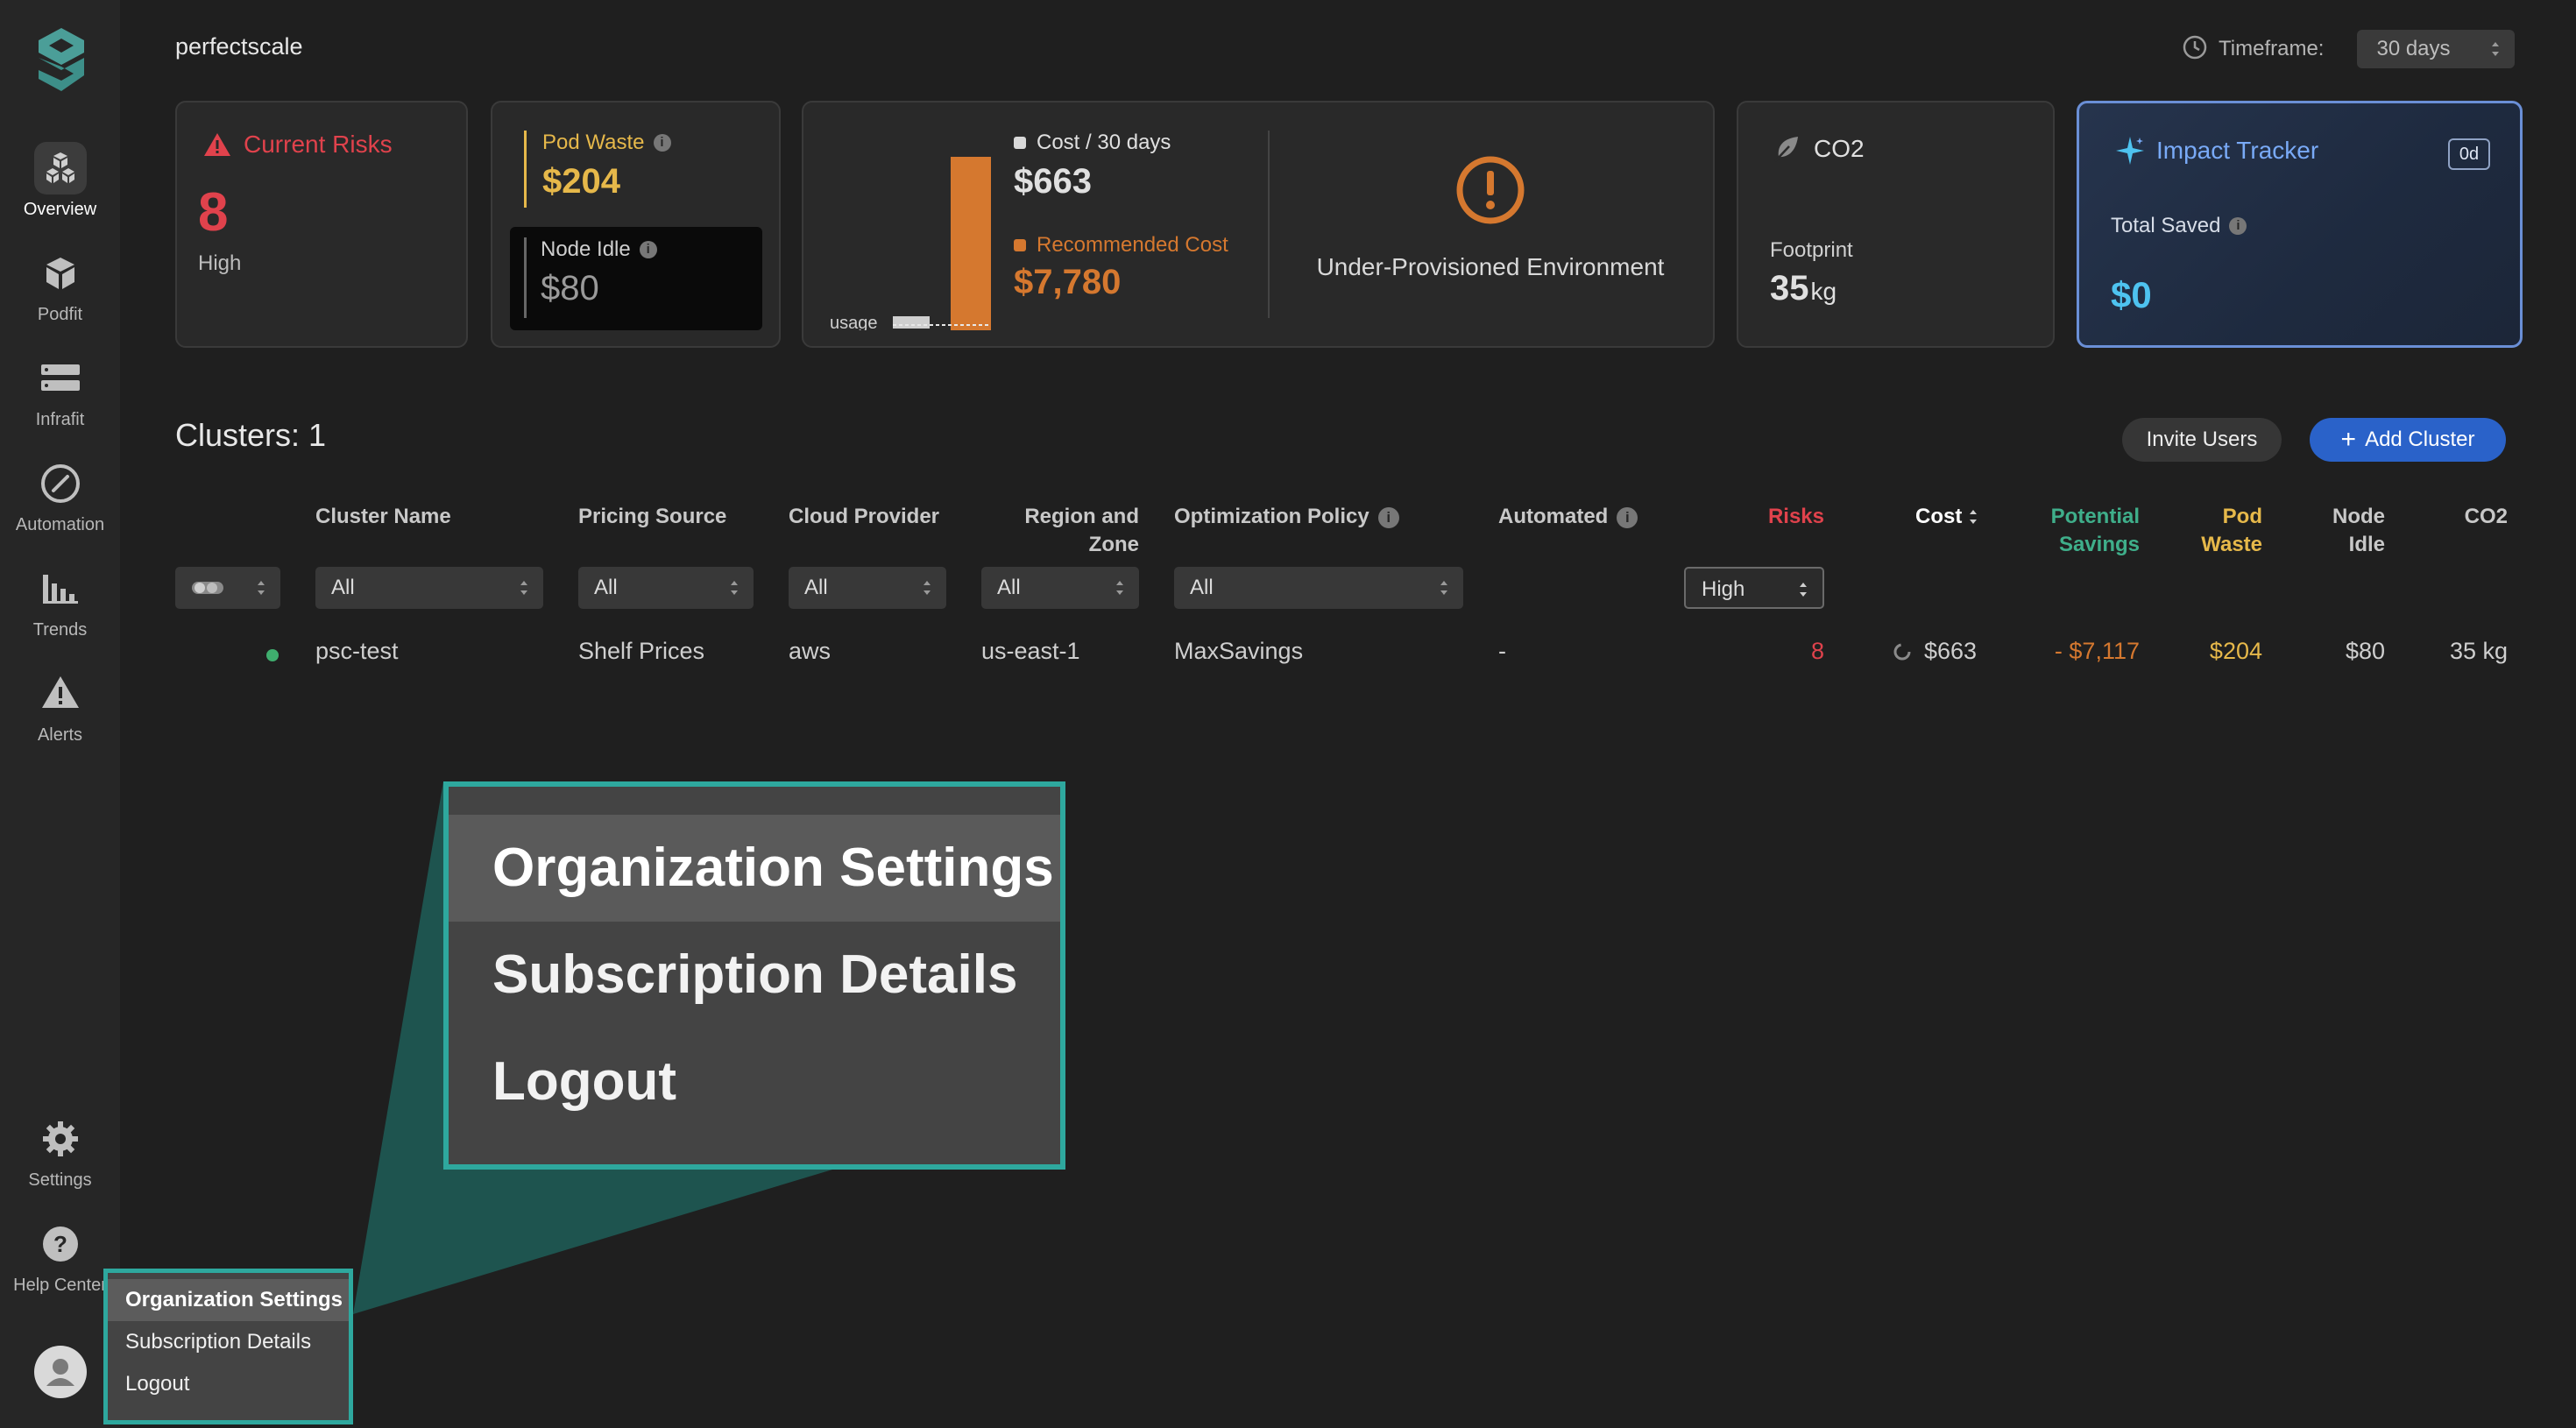 The width and height of the screenshot is (2576, 1428). I want to click on usage-bar, so click(911, 322).